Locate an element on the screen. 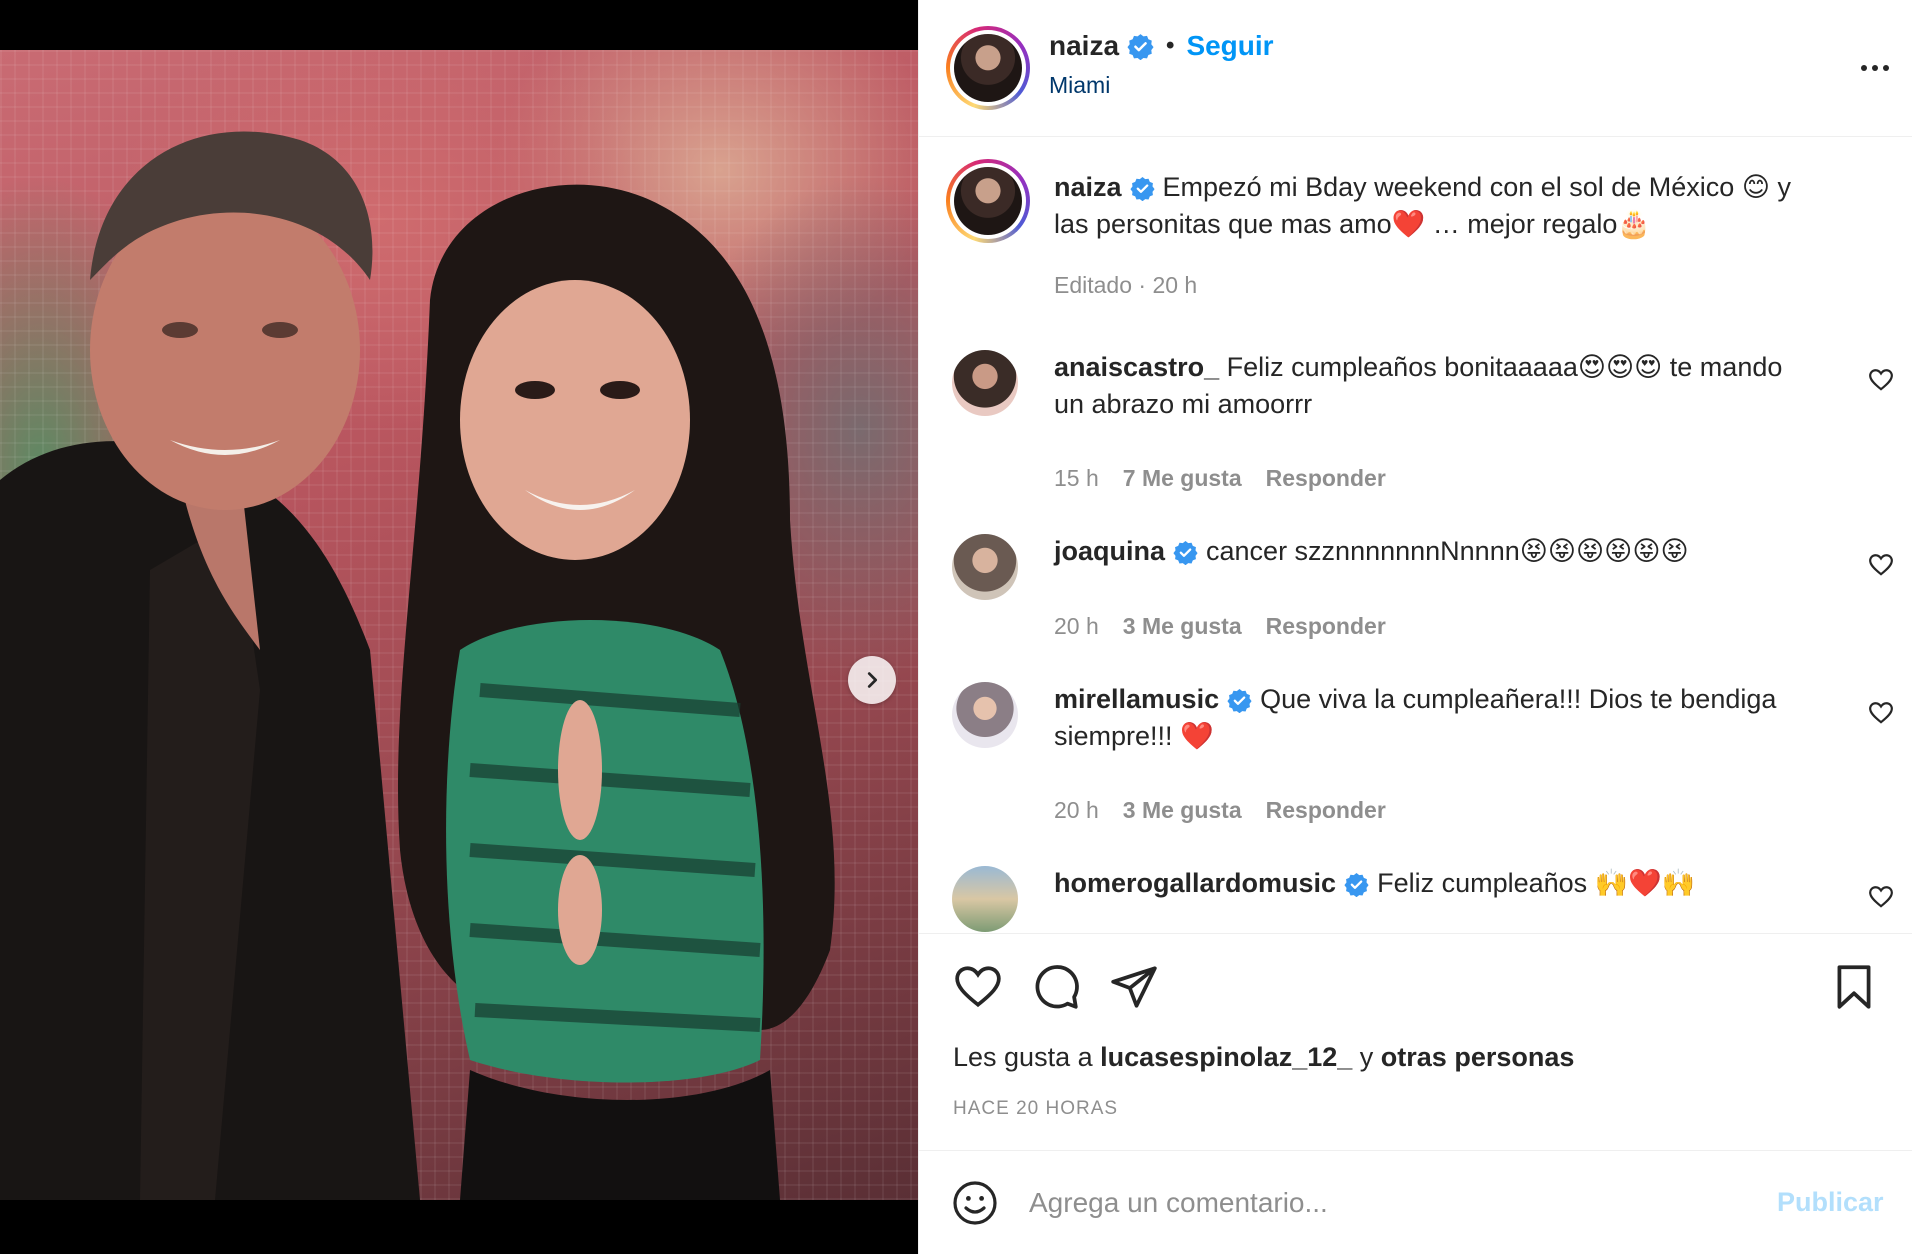 The height and width of the screenshot is (1254, 1912). publish-button: Publicar is located at coordinates (1830, 1202).